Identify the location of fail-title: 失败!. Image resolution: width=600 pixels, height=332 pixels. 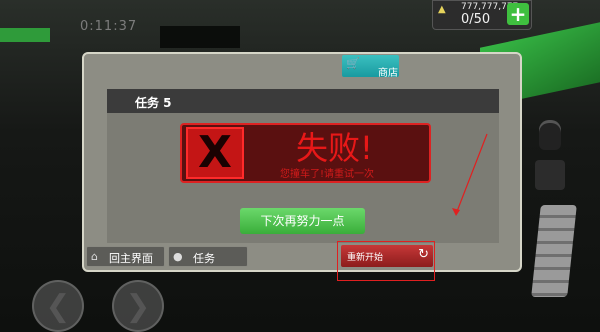
(334, 148).